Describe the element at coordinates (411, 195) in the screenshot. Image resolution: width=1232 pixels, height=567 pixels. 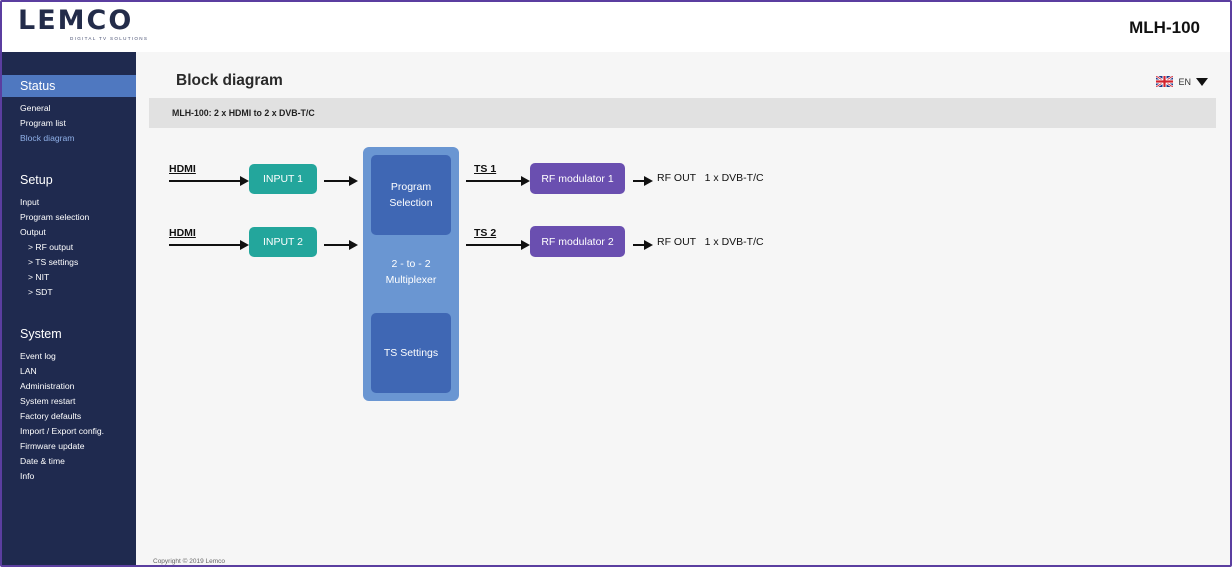
I see `program-selection-block: Program Selection` at that location.